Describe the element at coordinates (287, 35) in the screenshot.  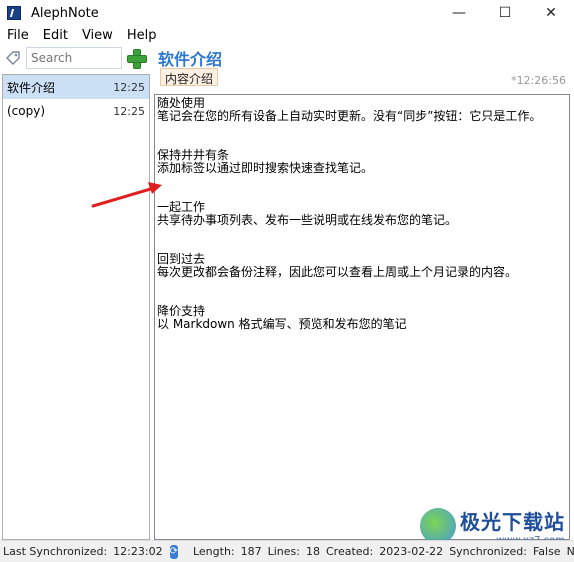
I see `menu-bar: File Edit View Help` at that location.